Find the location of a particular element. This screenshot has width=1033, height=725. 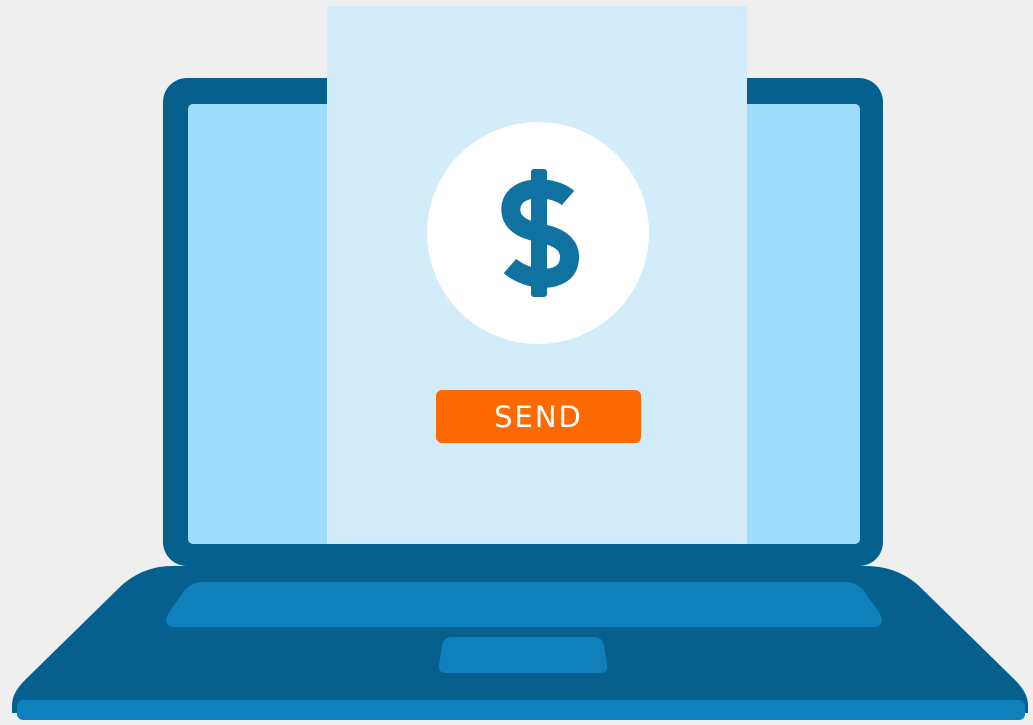

keyboard-panel is located at coordinates (524, 604).